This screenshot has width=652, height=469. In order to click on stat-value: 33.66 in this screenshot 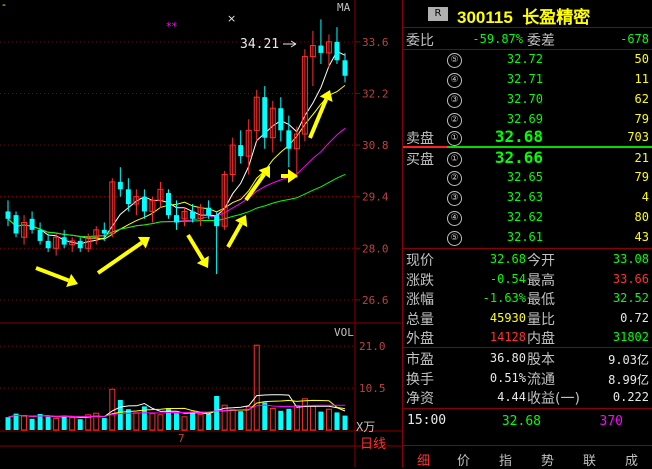, I will do `click(630, 278)`.